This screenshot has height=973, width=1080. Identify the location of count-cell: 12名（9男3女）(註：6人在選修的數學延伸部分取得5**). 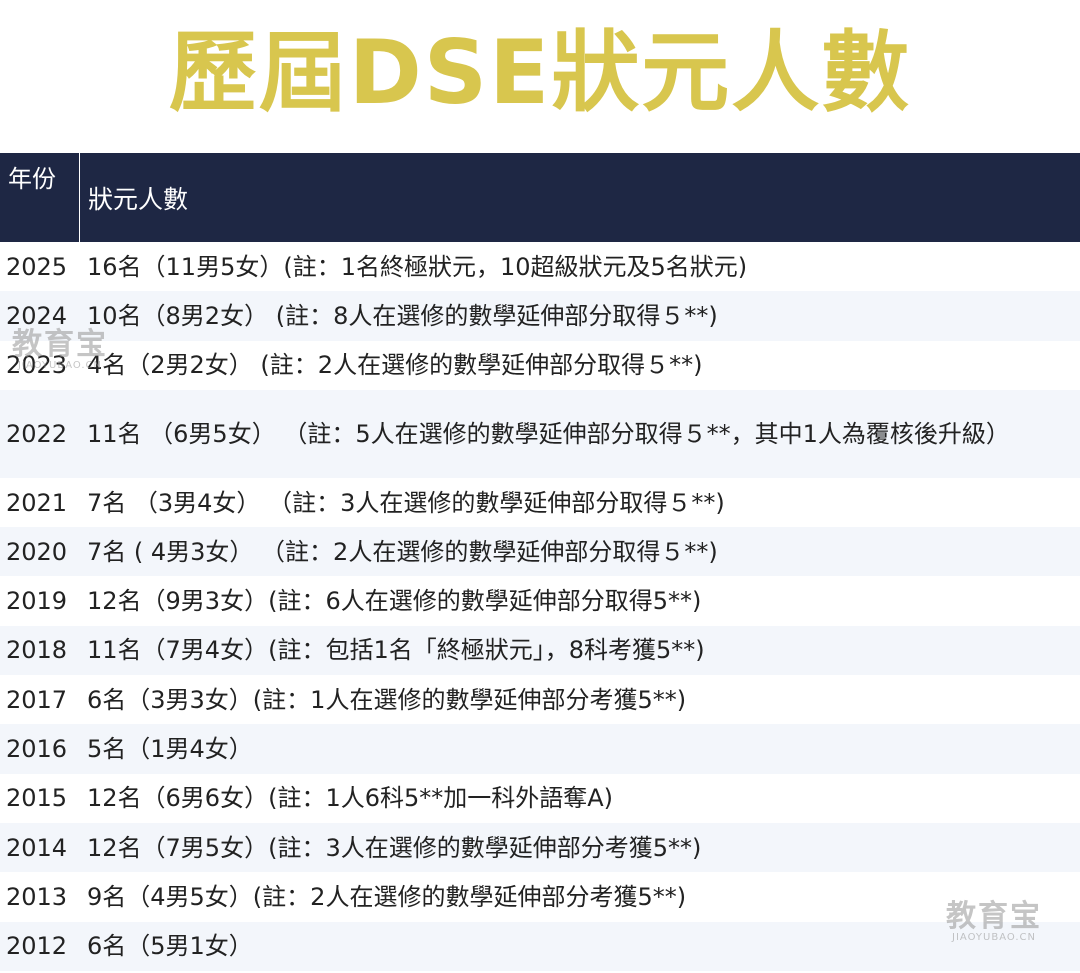
(394, 601).